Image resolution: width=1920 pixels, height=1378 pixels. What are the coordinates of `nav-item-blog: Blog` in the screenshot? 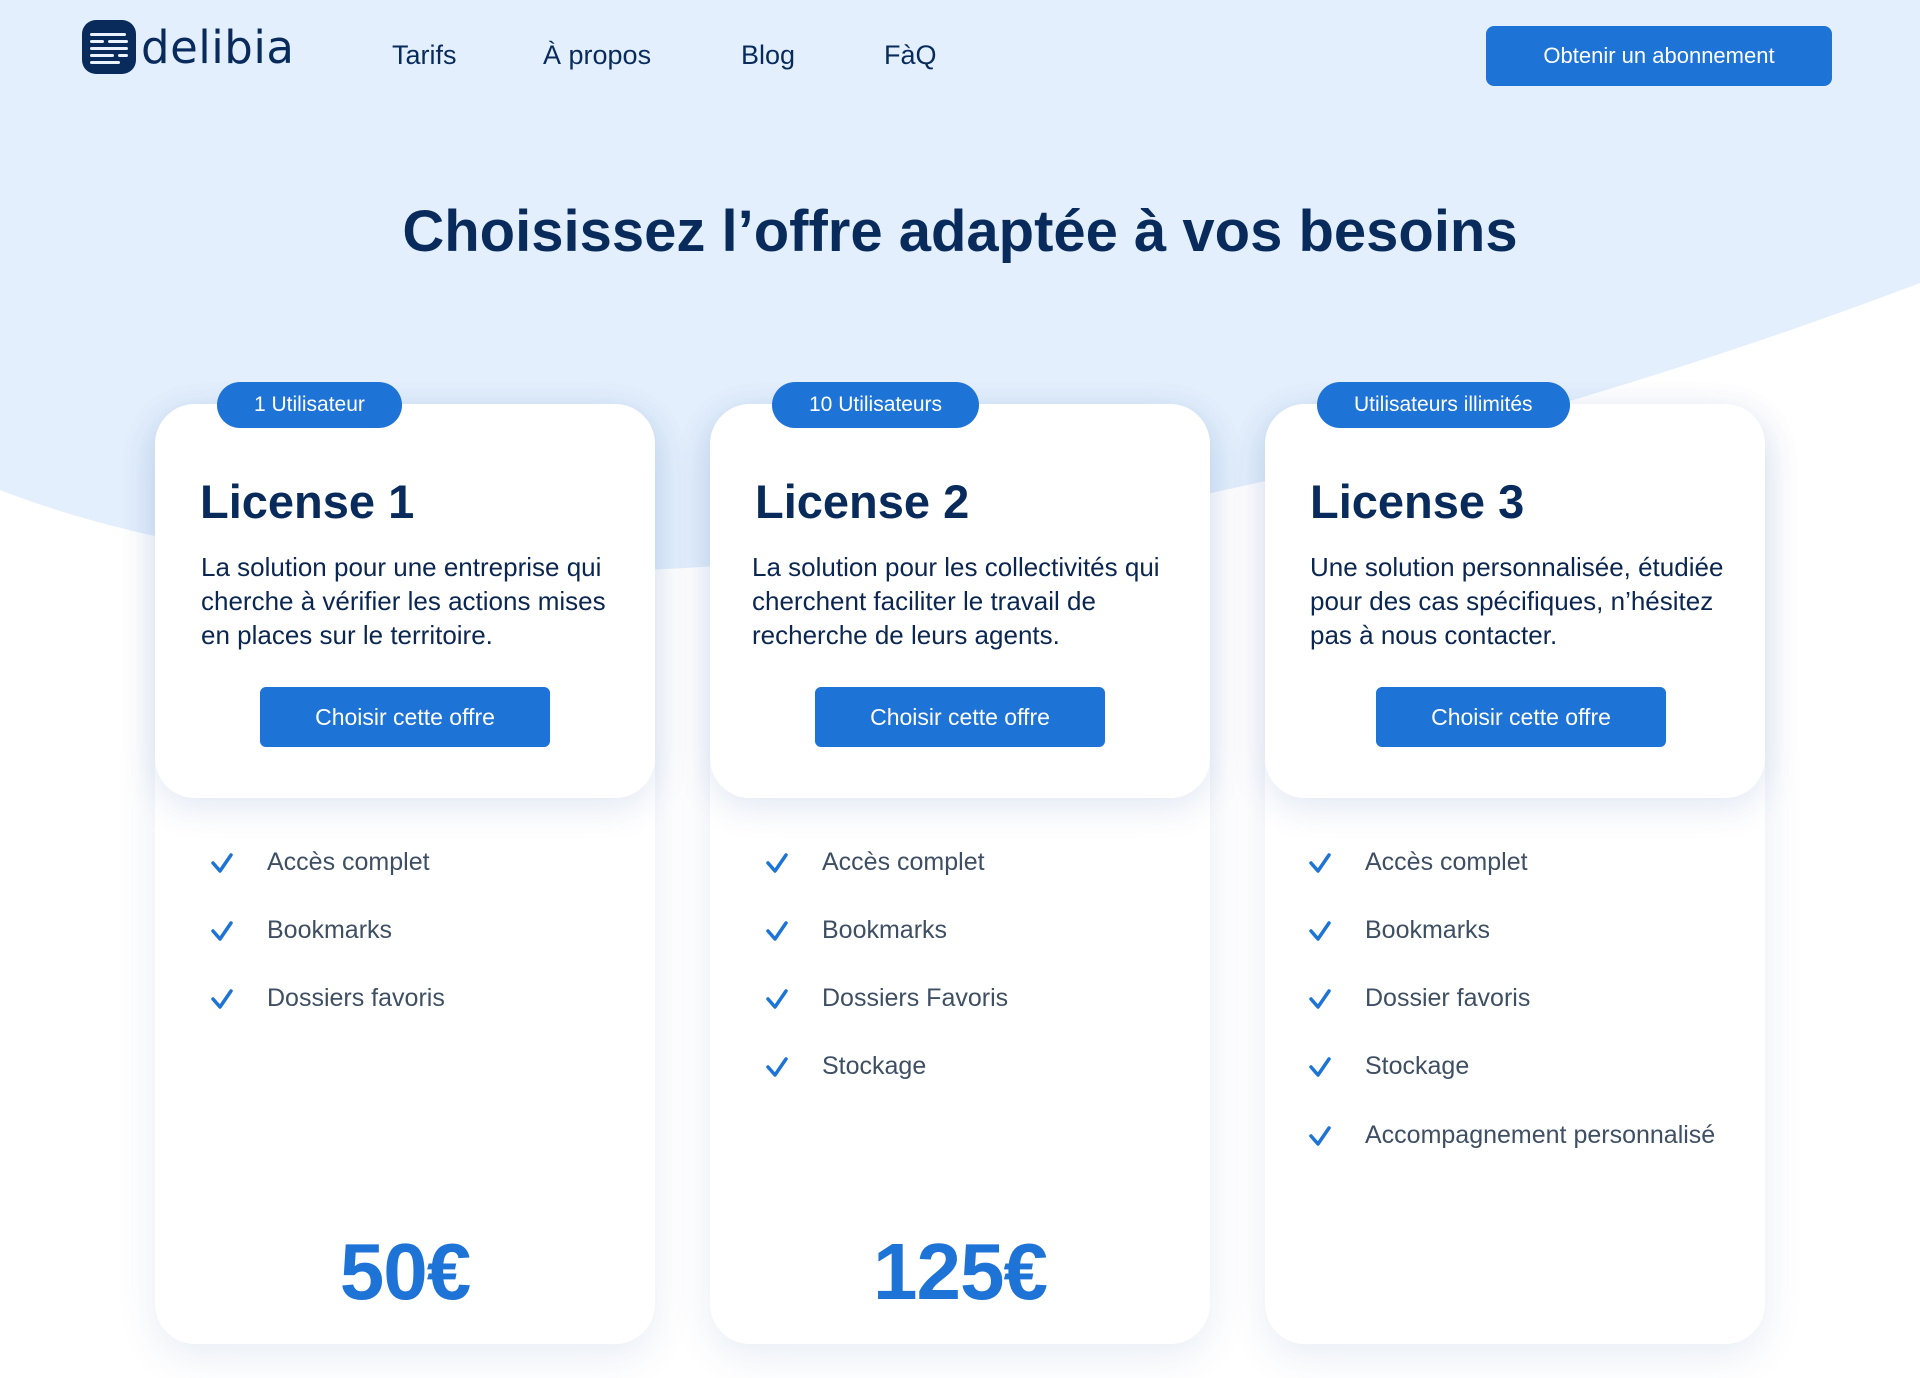 It's located at (768, 55).